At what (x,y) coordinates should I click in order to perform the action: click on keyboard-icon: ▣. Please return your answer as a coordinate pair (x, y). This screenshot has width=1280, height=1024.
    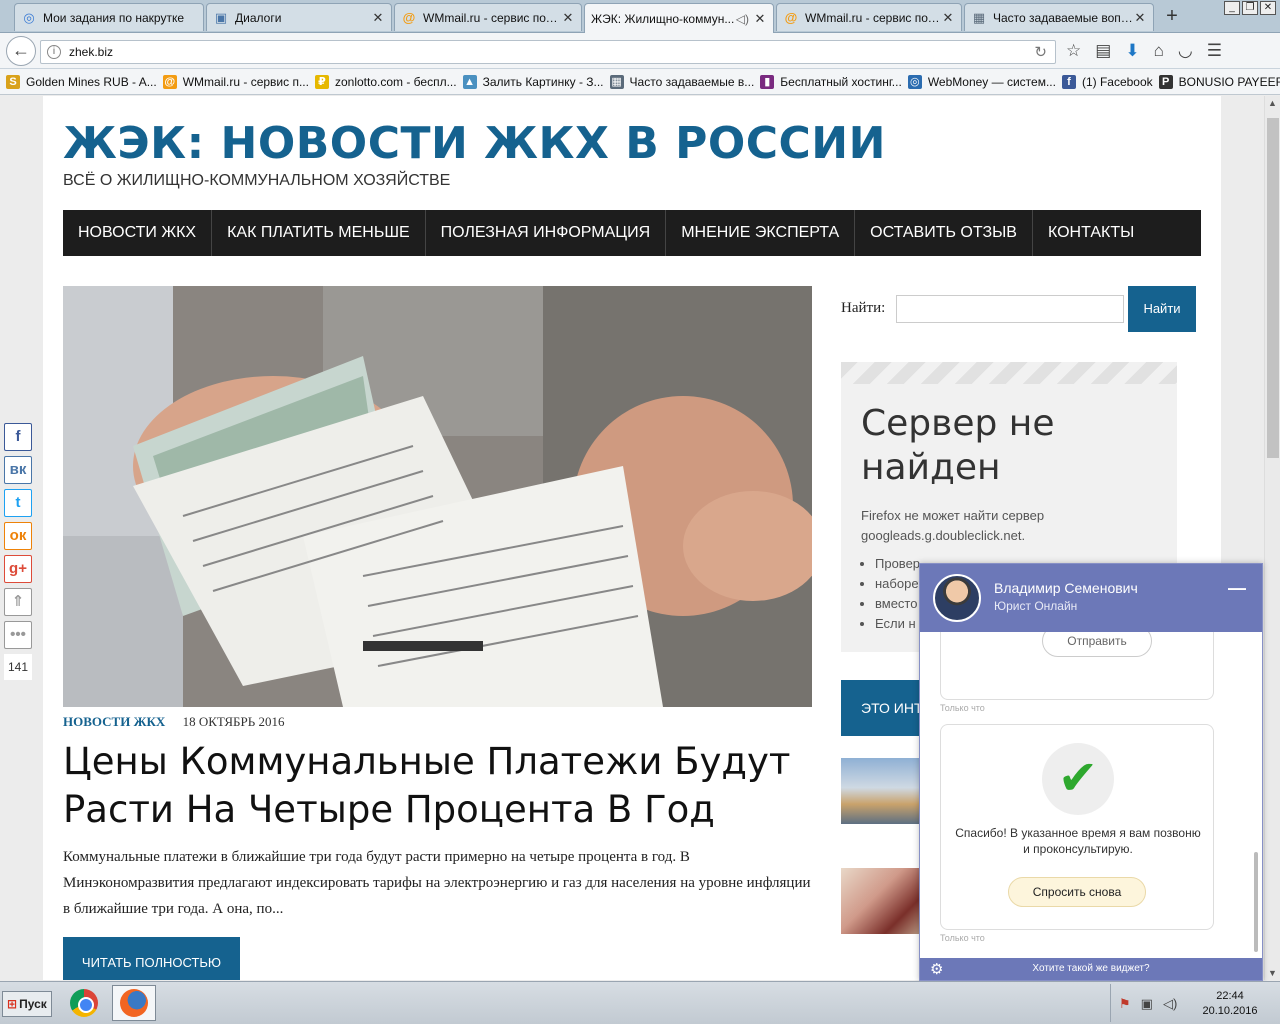
    Looking at the image, I should click on (1147, 1004).